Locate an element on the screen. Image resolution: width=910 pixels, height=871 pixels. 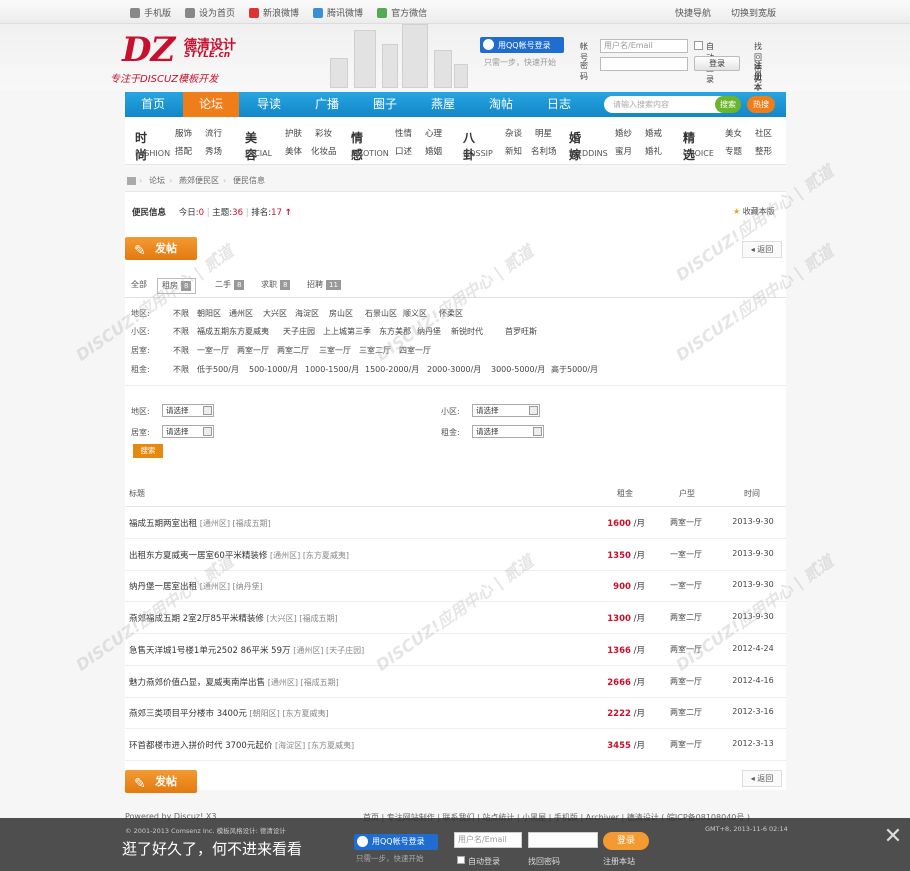
listing-tags: [大兴区] [福成五期] is located at coordinates (302, 618).